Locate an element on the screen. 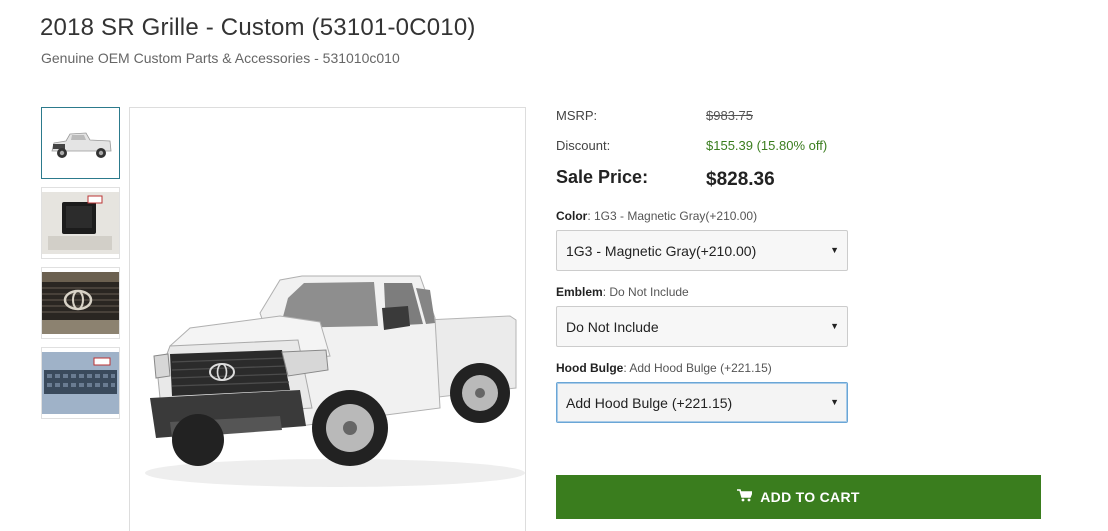  sale-price-label: Sale Price: is located at coordinates (602, 177).